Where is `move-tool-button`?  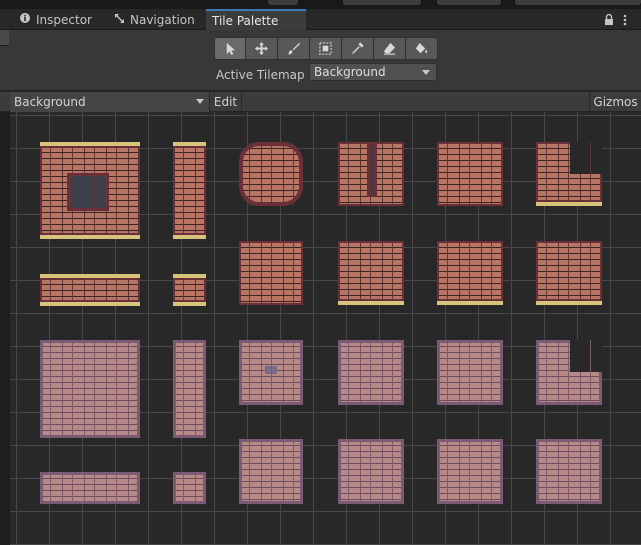 move-tool-button is located at coordinates (262, 48).